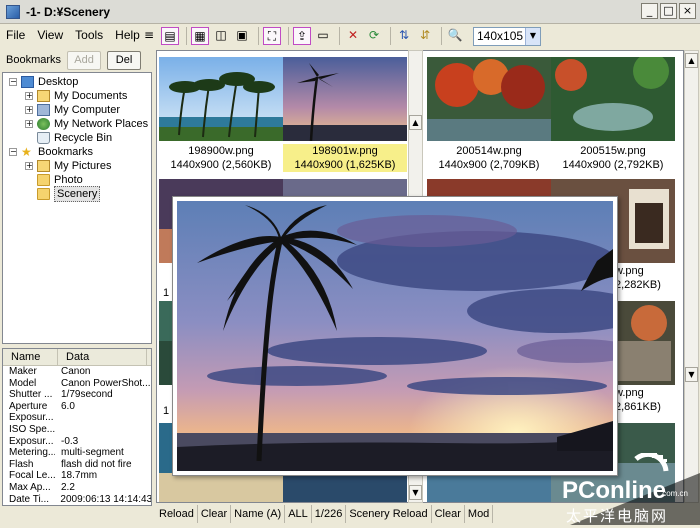  What do you see at coordinates (177, 514) in the screenshot?
I see `status-reload-button: Reload` at bounding box center [177, 514].